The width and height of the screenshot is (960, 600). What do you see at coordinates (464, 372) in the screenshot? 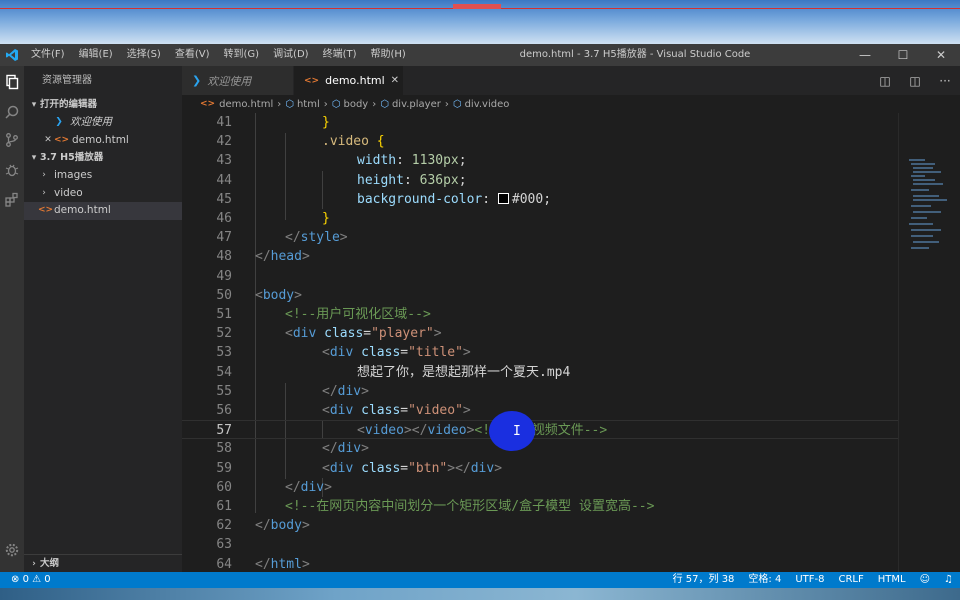
I see `line-code: 想起了你，是想起那样一个夏天.mp4` at bounding box center [464, 372].